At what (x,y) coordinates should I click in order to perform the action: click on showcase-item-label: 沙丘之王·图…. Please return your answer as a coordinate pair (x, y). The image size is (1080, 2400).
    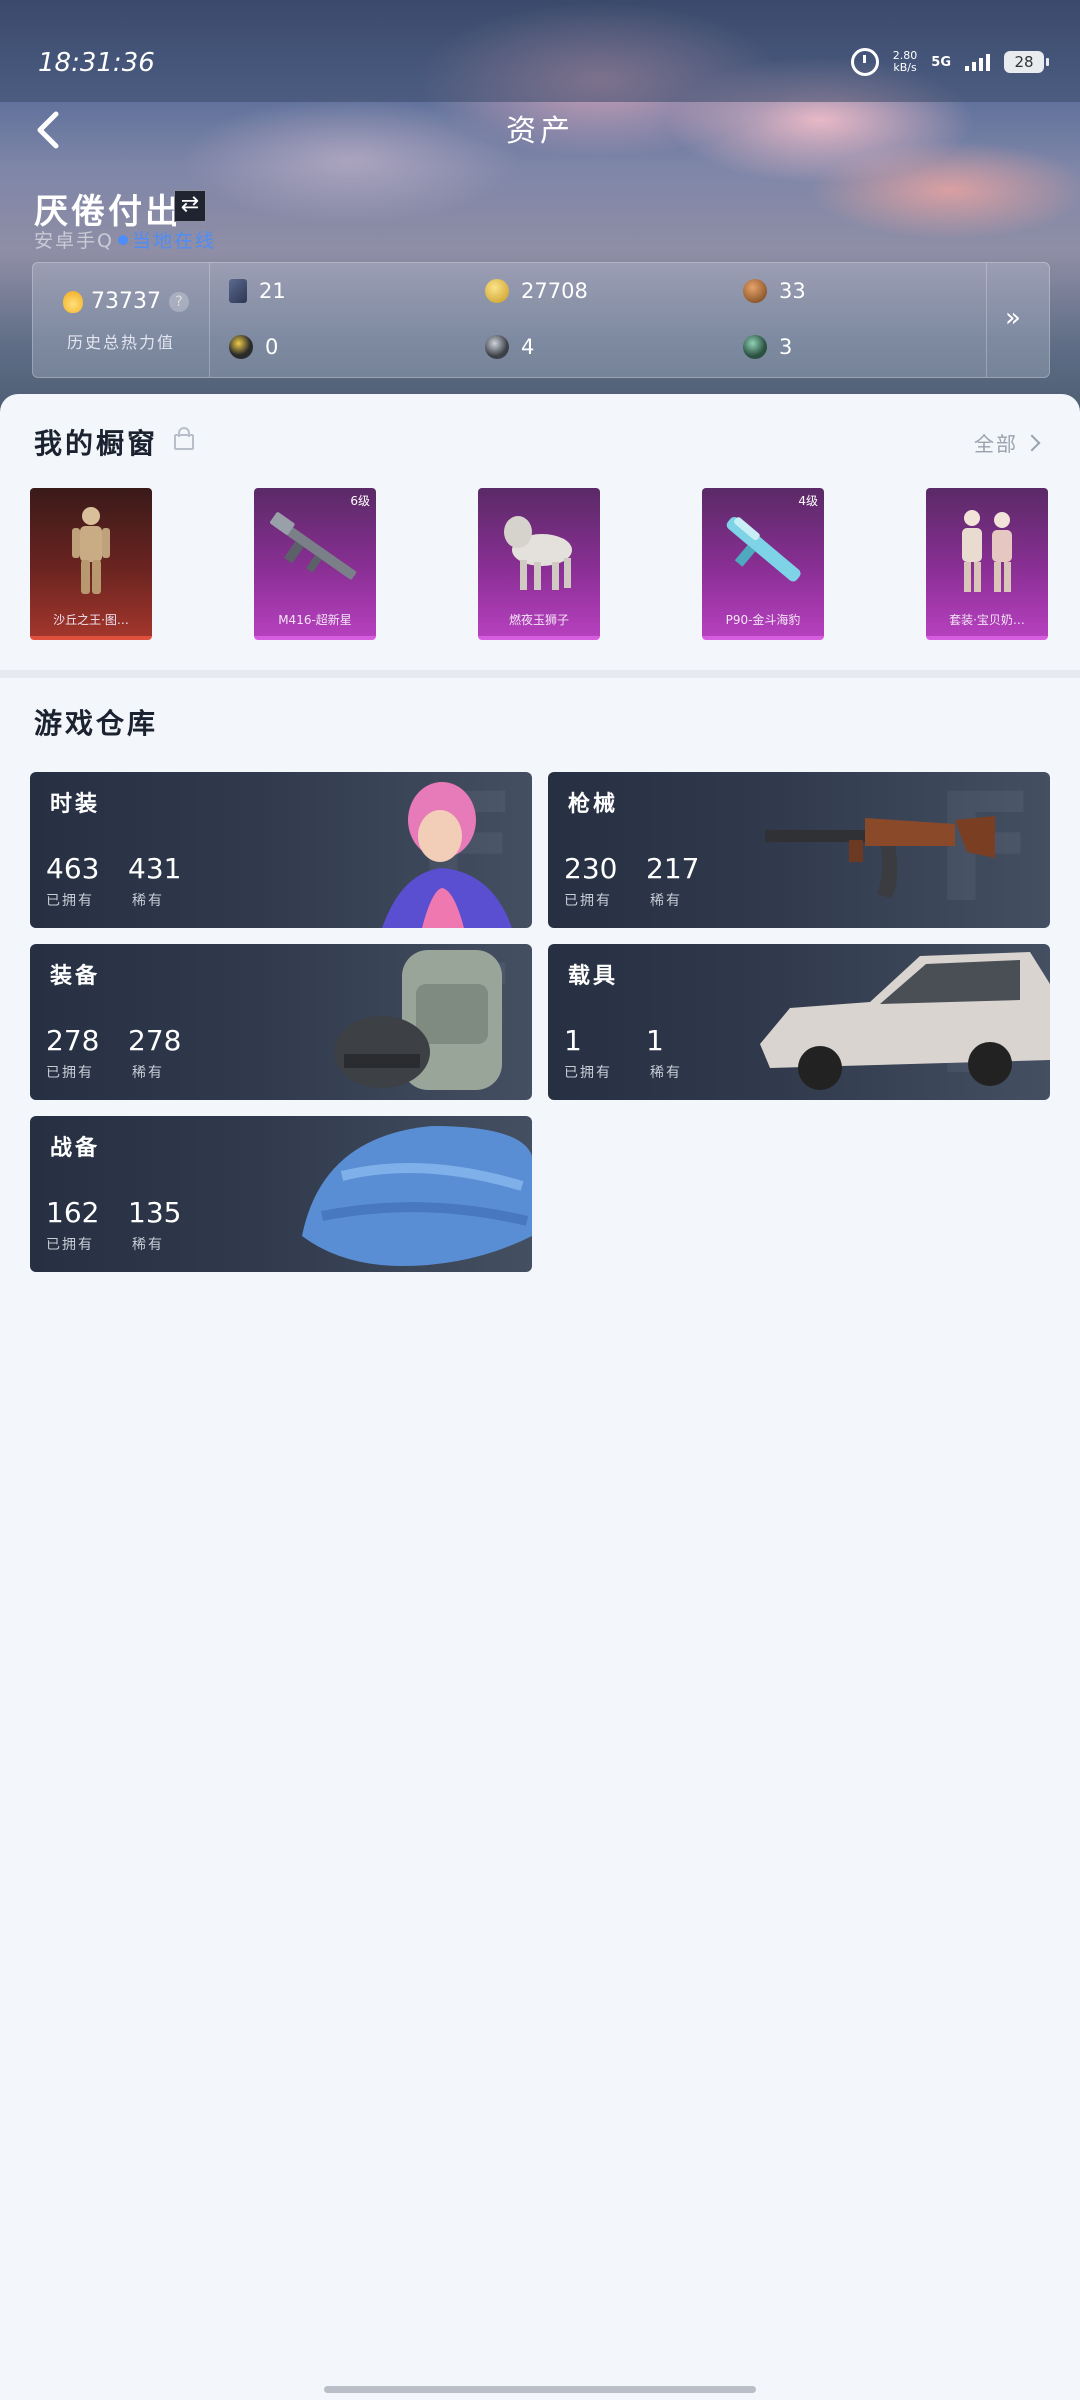
    Looking at the image, I should click on (91, 620).